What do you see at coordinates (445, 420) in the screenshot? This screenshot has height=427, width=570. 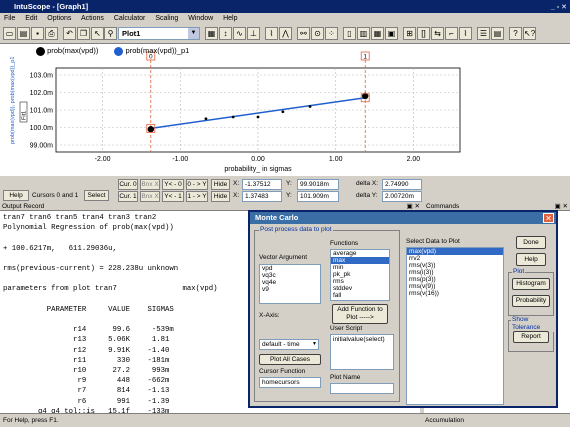 I see `status-right: Accumulation` at bounding box center [445, 420].